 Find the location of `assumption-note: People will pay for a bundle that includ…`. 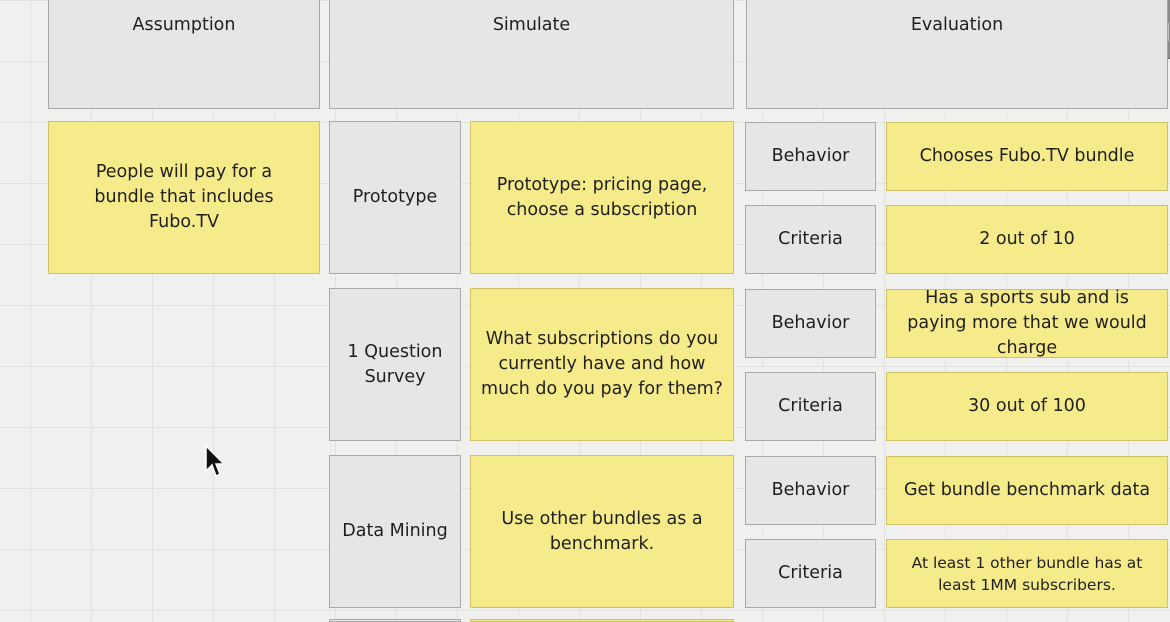

assumption-note: People will pay for a bundle that includ… is located at coordinates (184, 197).